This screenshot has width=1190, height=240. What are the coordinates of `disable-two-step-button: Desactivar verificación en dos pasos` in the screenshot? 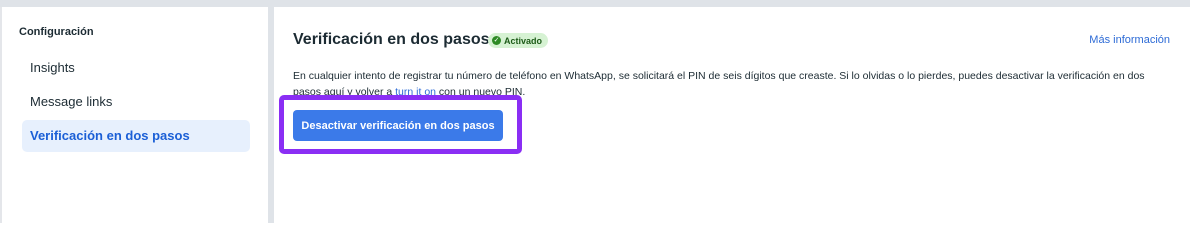 It's located at (398, 125).